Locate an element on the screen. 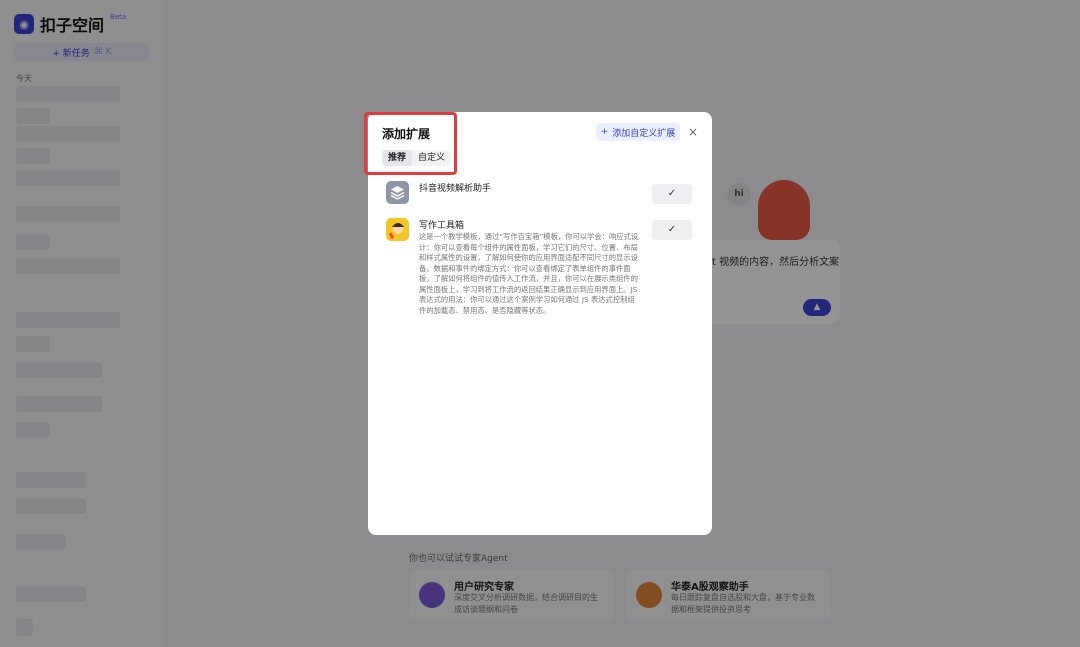  writing-avatar-icon is located at coordinates (397, 229).